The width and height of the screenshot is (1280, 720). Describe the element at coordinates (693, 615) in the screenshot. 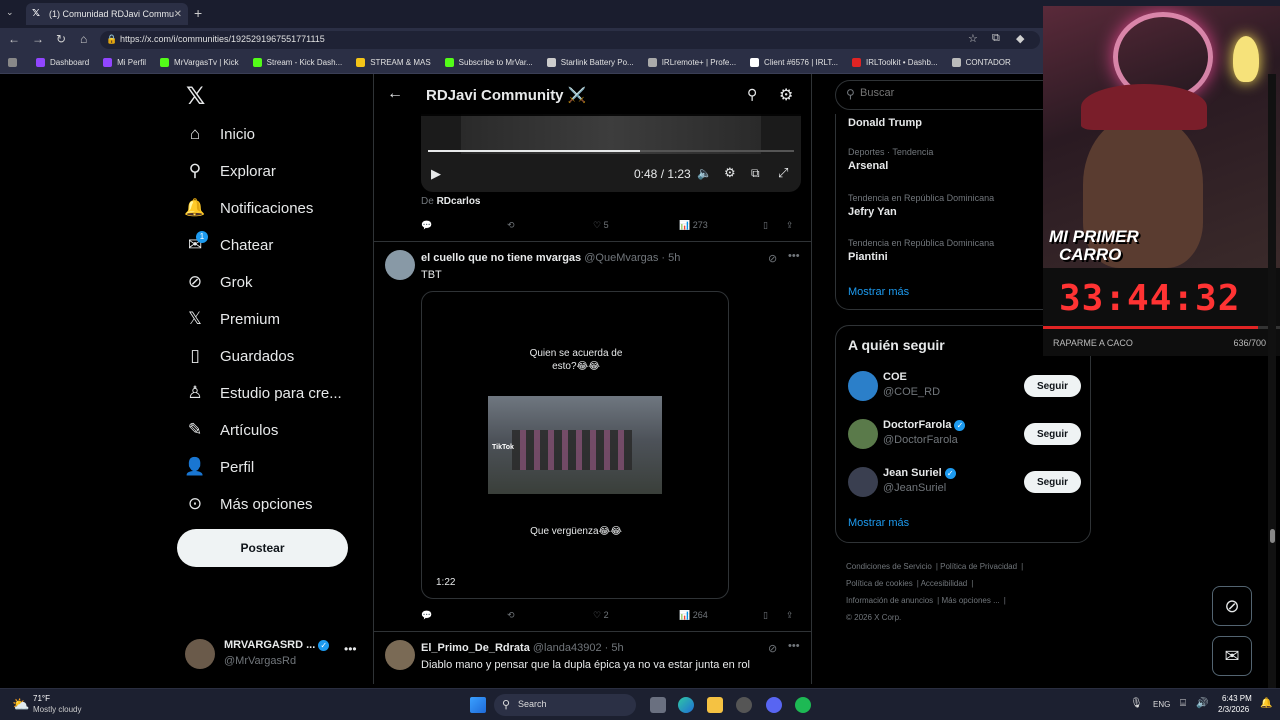

I see `views-stat: 📊 264` at that location.